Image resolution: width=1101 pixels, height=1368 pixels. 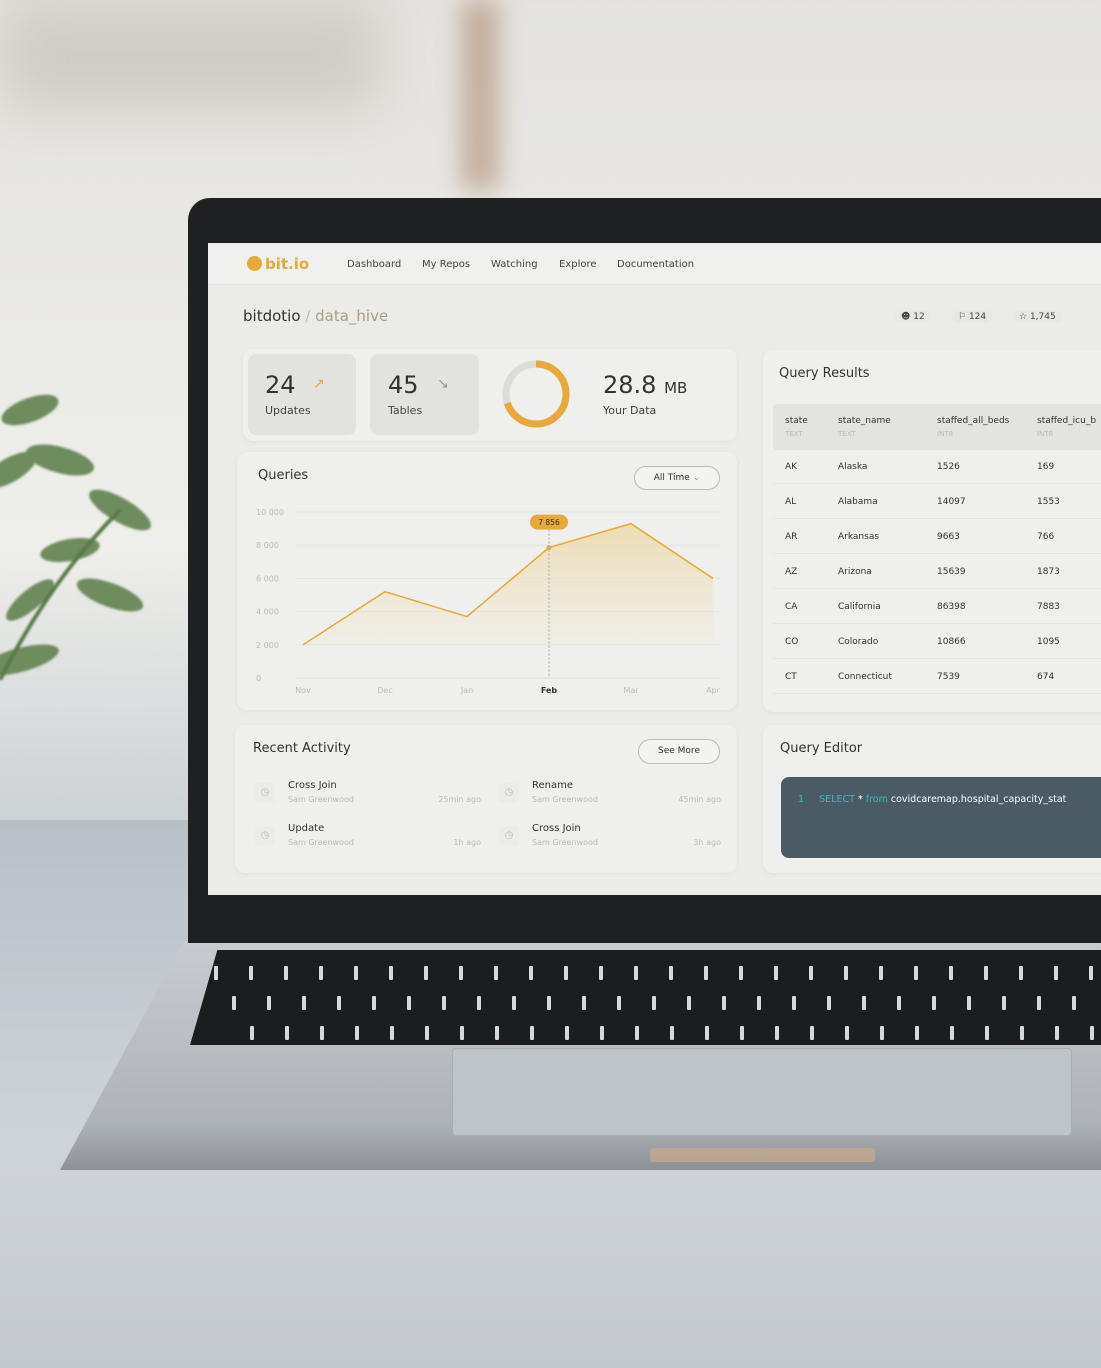 What do you see at coordinates (855, 572) in the screenshot?
I see `table-cell: Arizona` at bounding box center [855, 572].